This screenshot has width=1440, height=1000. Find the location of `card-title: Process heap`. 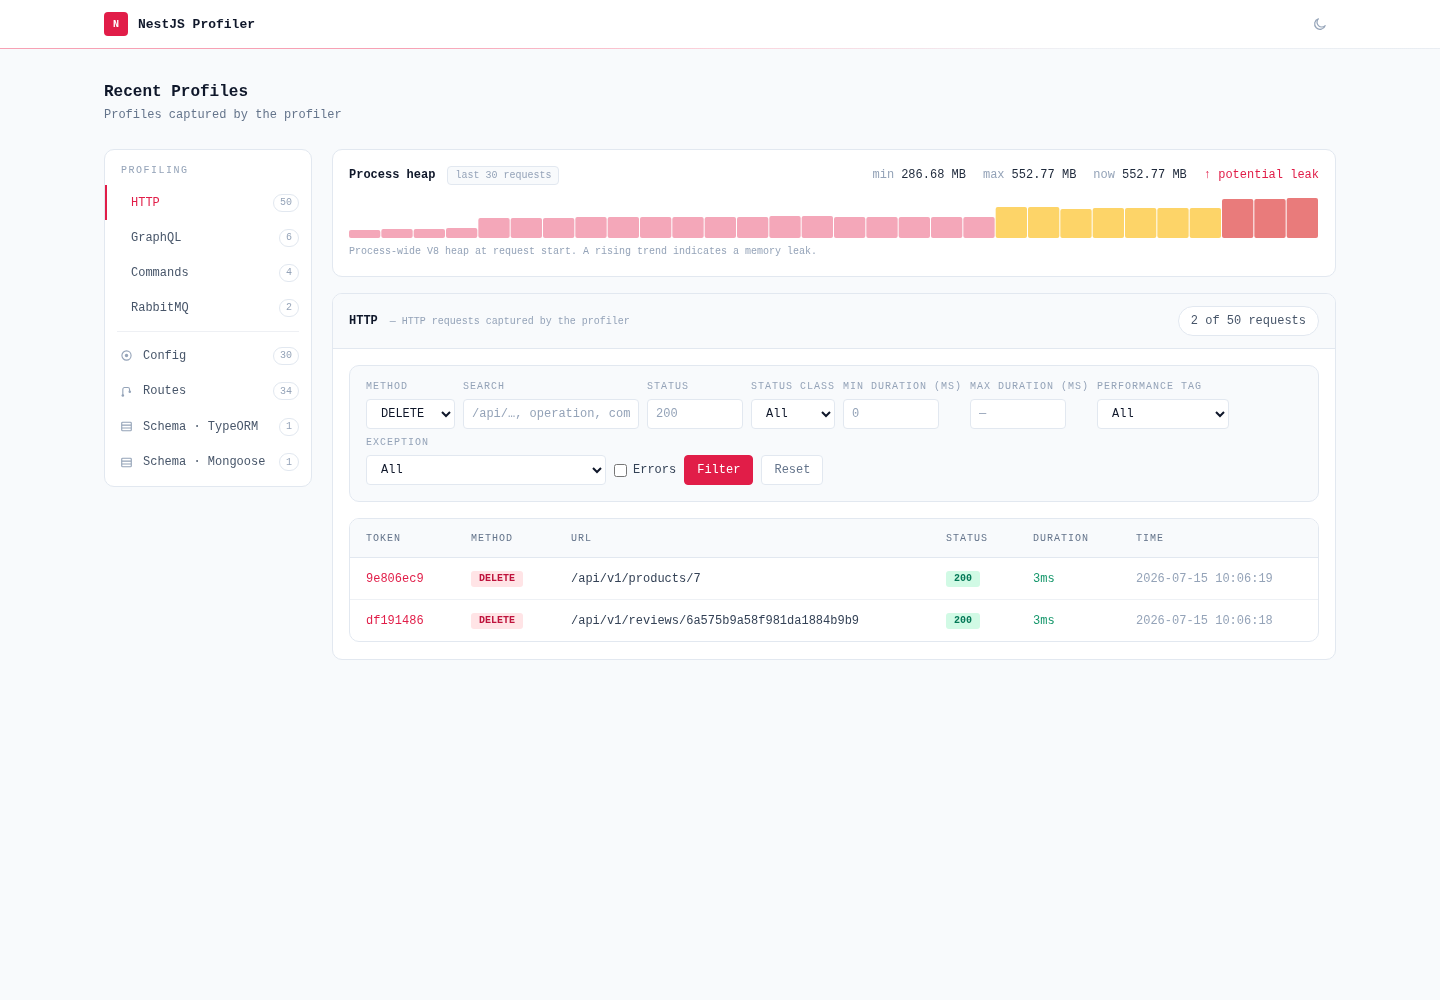

card-title: Process heap is located at coordinates (392, 175).